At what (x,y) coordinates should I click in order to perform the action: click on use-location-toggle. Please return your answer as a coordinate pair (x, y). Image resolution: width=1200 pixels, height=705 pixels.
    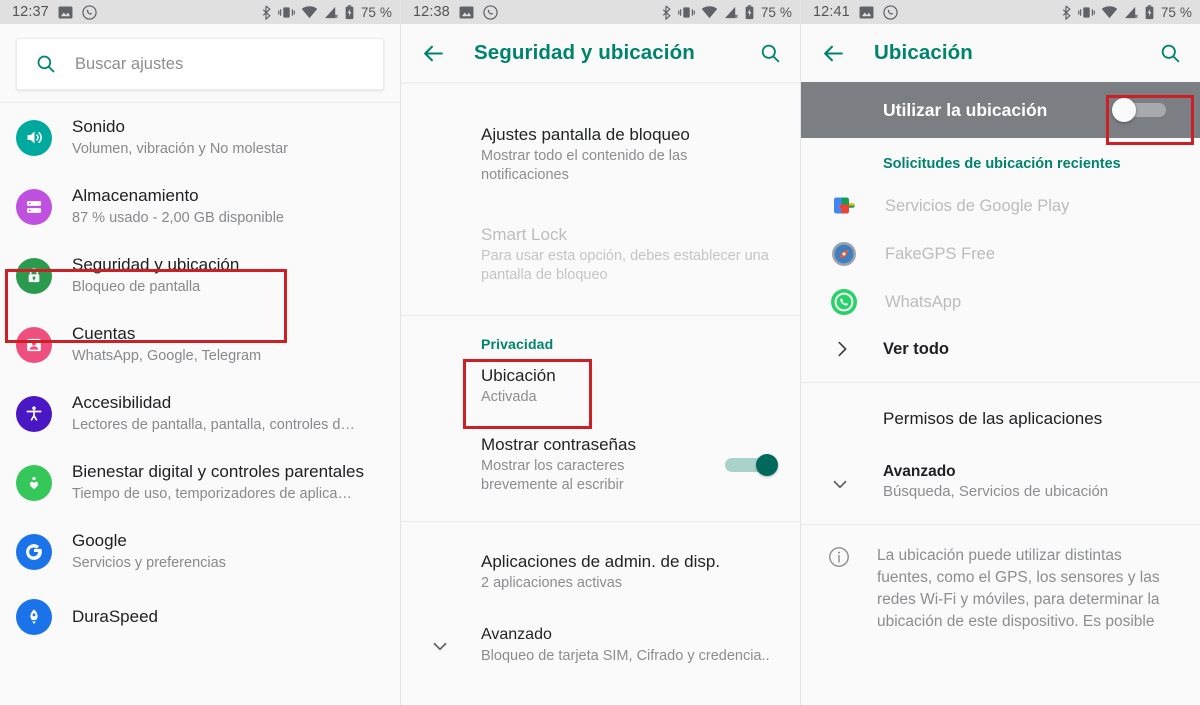
    Looking at the image, I should click on (1139, 110).